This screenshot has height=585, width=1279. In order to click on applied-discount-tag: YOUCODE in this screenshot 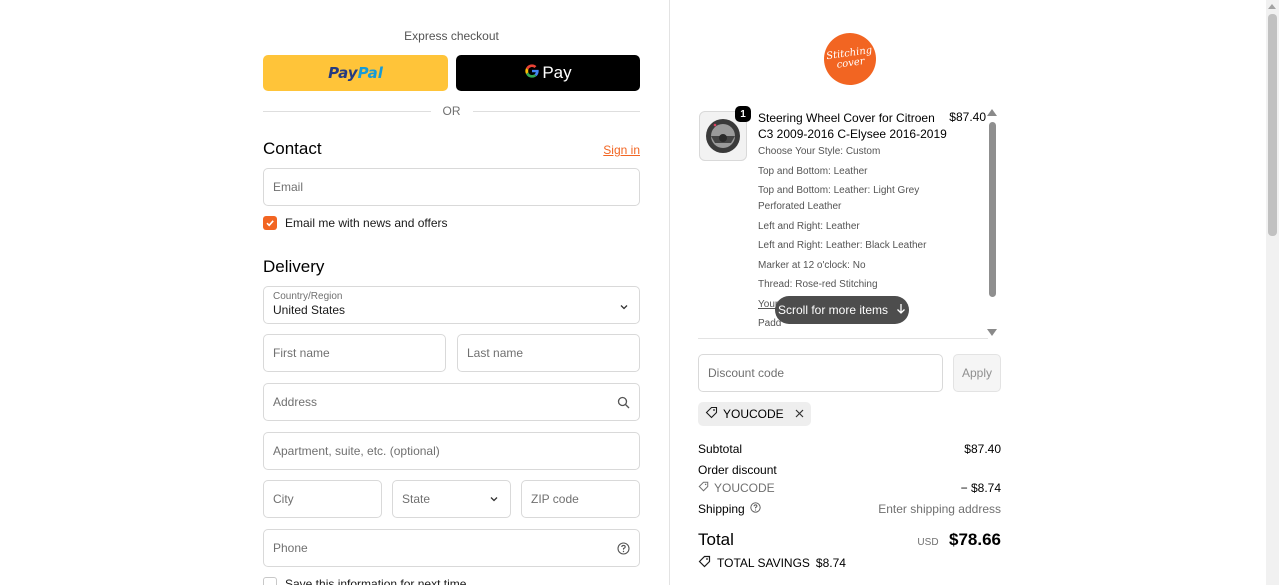, I will do `click(754, 414)`.